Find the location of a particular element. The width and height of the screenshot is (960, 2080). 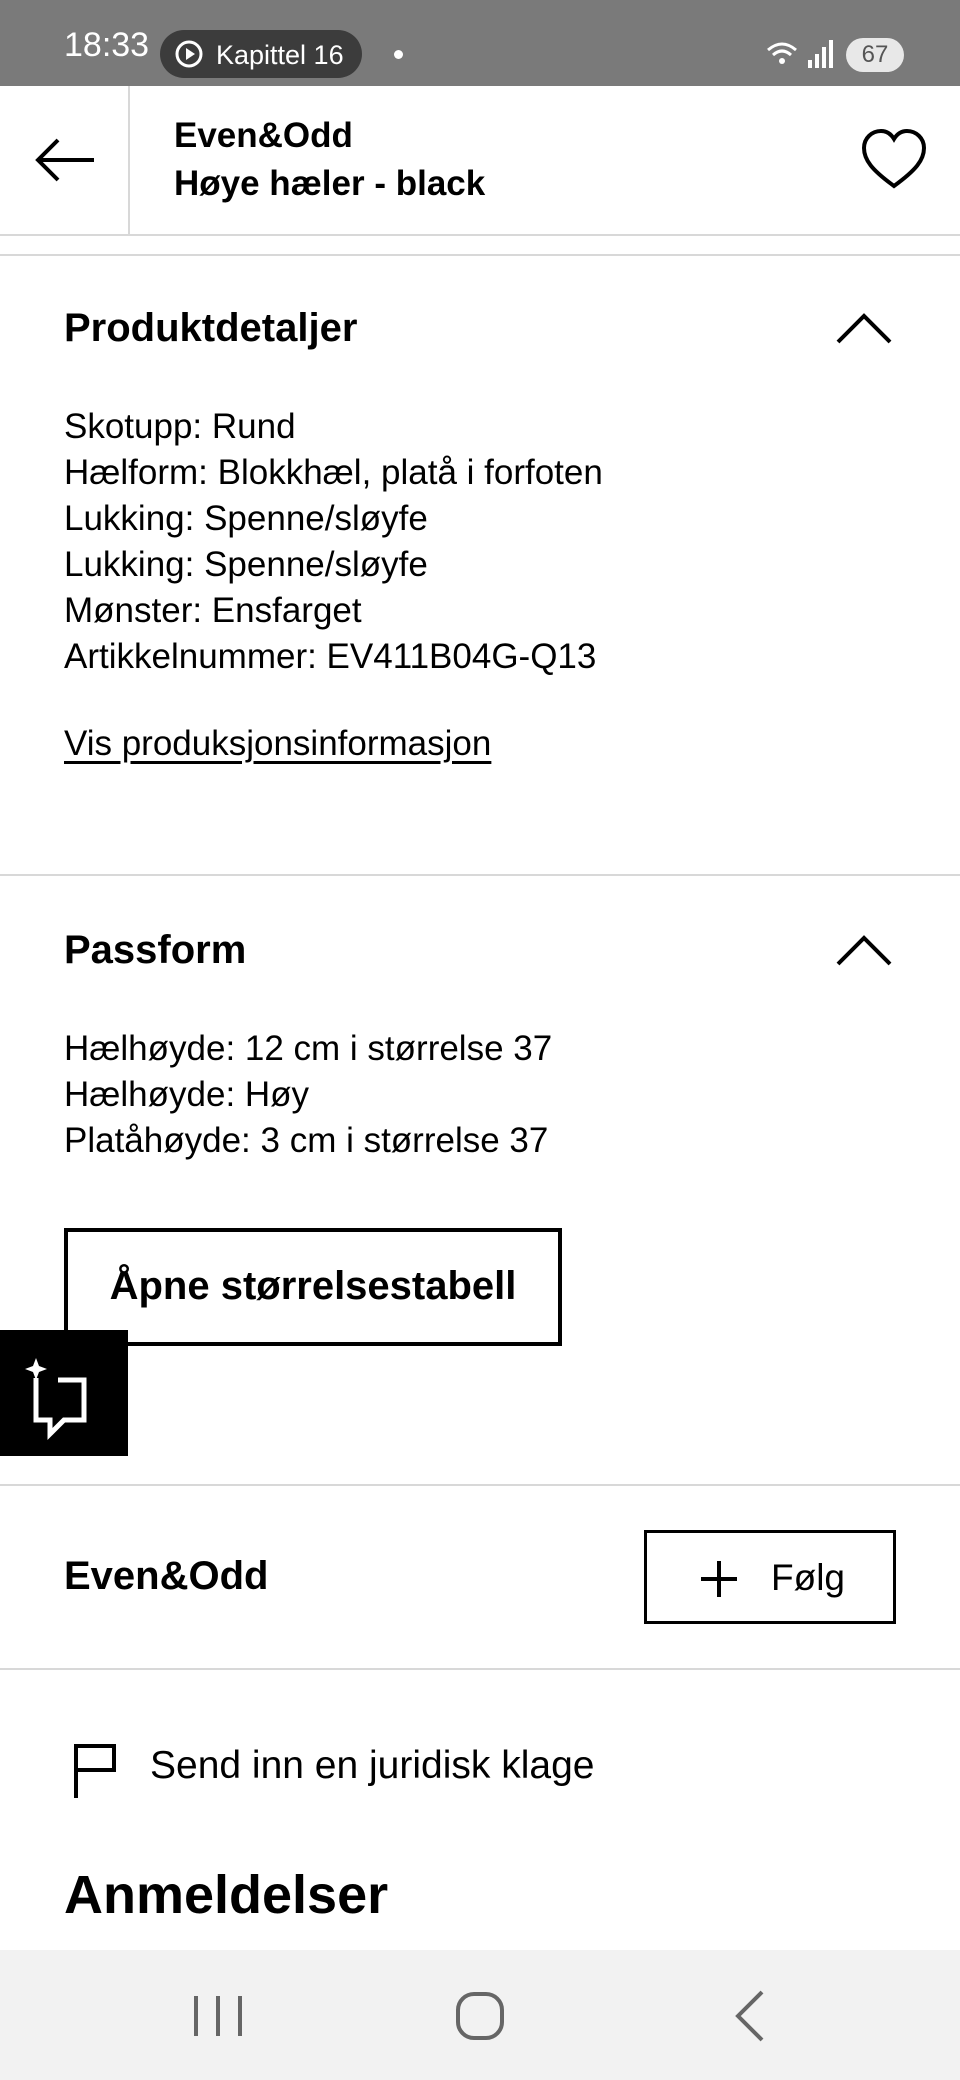

header-product-title: Høye hæler - black is located at coordinates (330, 183).